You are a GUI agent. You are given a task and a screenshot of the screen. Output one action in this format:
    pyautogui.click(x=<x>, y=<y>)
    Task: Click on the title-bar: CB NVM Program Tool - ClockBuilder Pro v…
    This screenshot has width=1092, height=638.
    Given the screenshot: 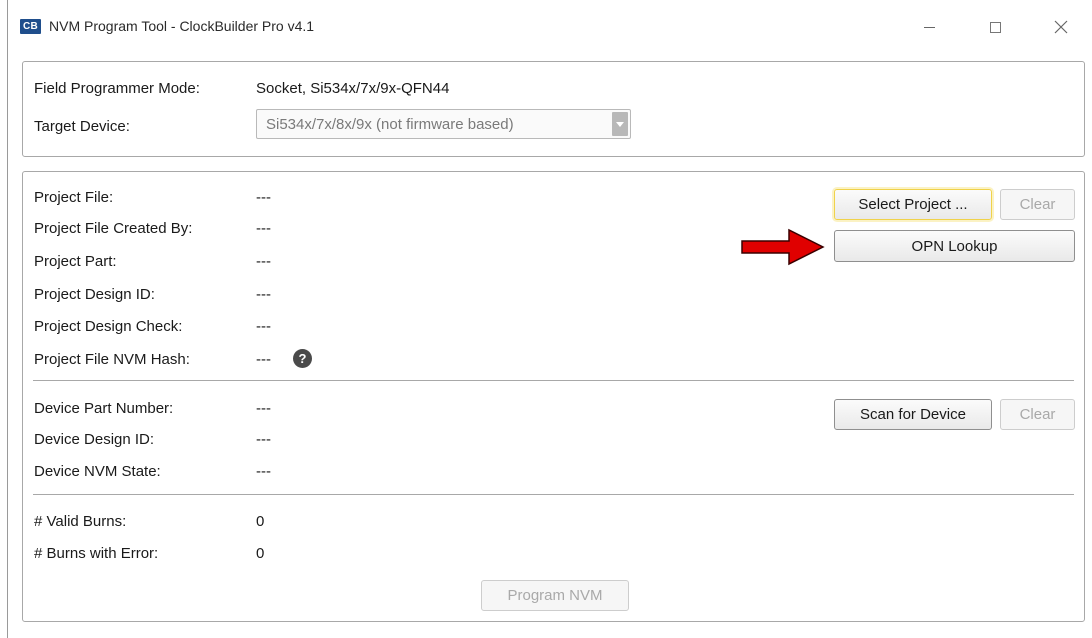 What is the action you would take?
    pyautogui.click(x=550, y=26)
    